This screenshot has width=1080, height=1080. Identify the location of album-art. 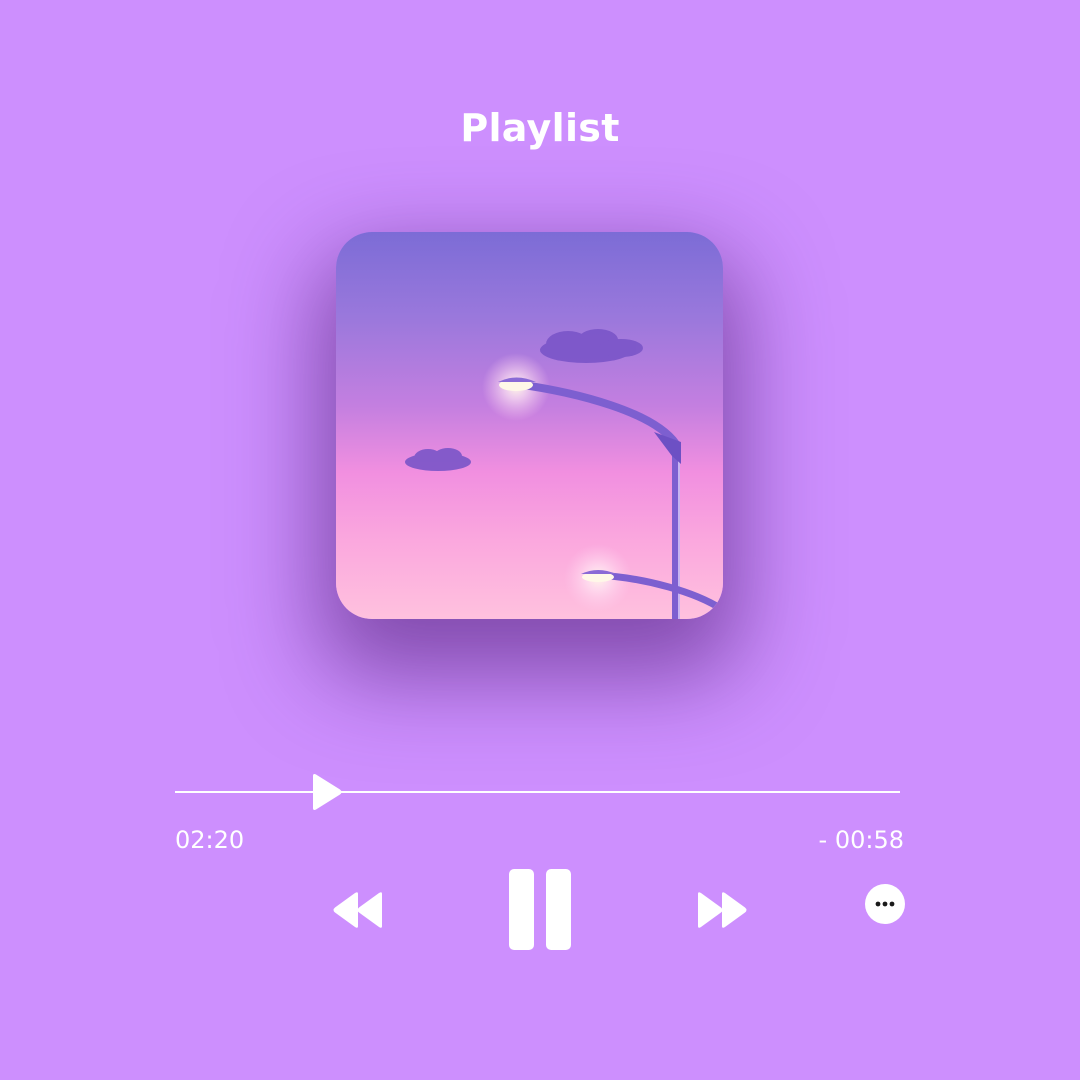
(529, 425).